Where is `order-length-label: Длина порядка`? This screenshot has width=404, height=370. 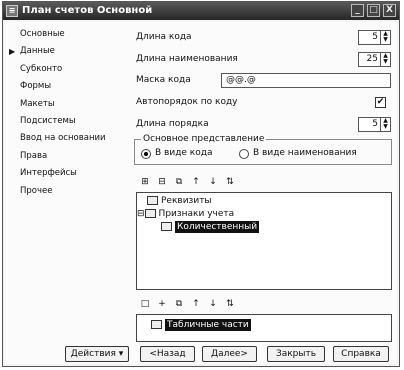 order-length-label: Длина порядка is located at coordinates (172, 124).